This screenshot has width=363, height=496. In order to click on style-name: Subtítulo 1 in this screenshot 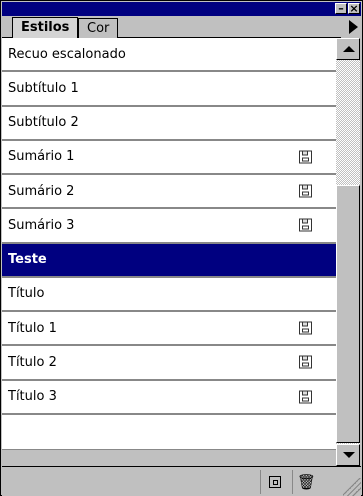, I will do `click(43, 88)`.